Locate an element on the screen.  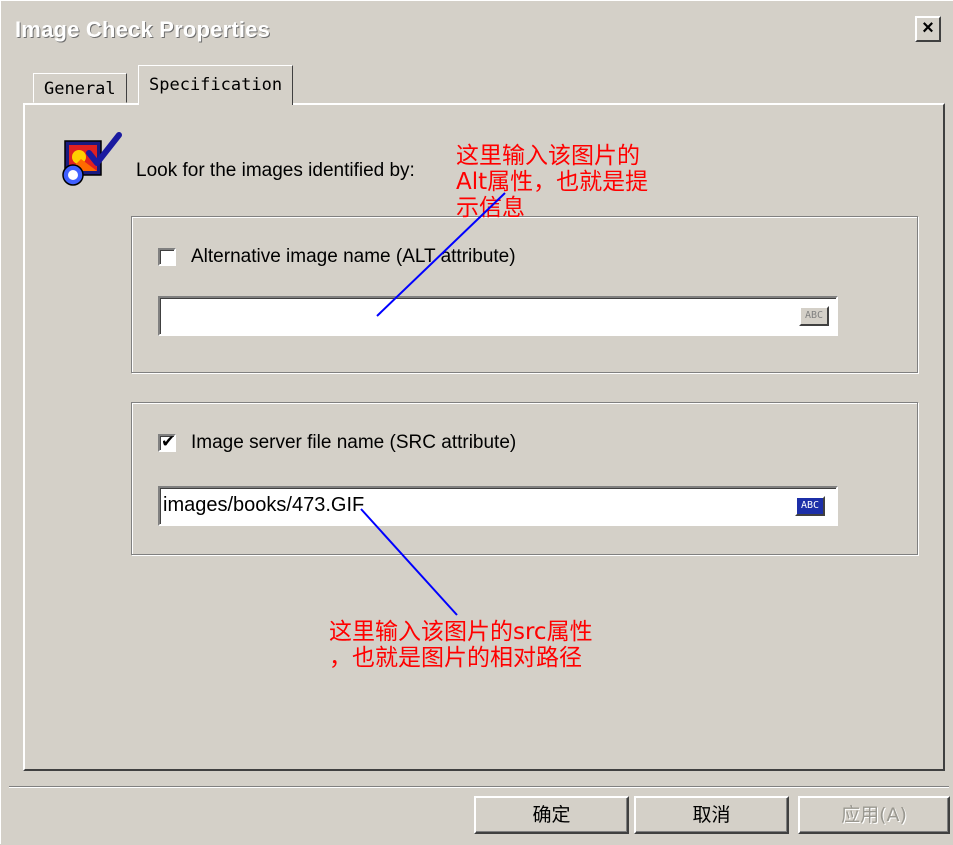
cancel-button: 取消 is located at coordinates (711, 815).